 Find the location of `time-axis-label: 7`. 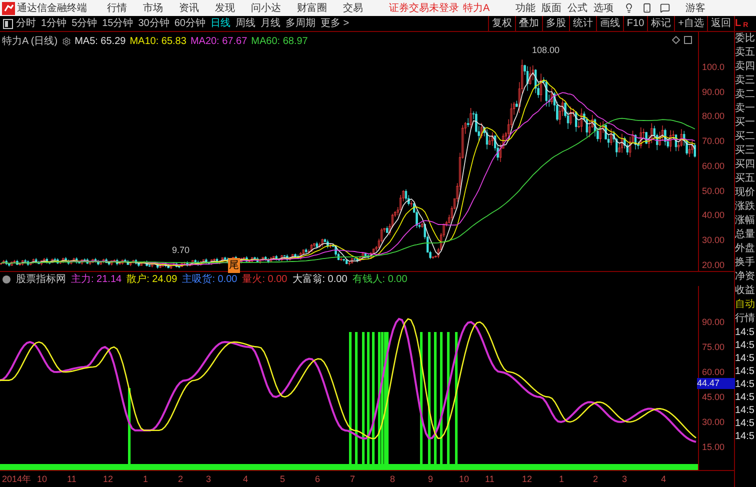

time-axis-label: 7 is located at coordinates (353, 479).